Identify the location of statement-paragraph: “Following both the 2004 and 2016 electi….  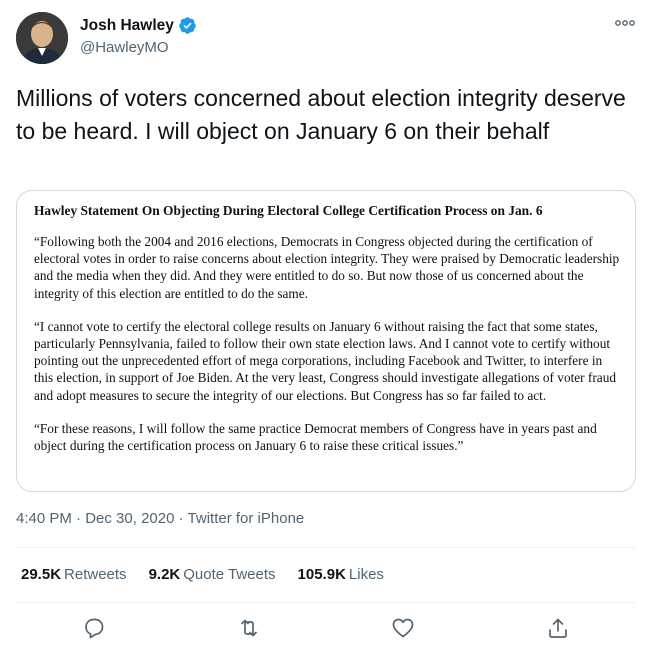
(327, 267).